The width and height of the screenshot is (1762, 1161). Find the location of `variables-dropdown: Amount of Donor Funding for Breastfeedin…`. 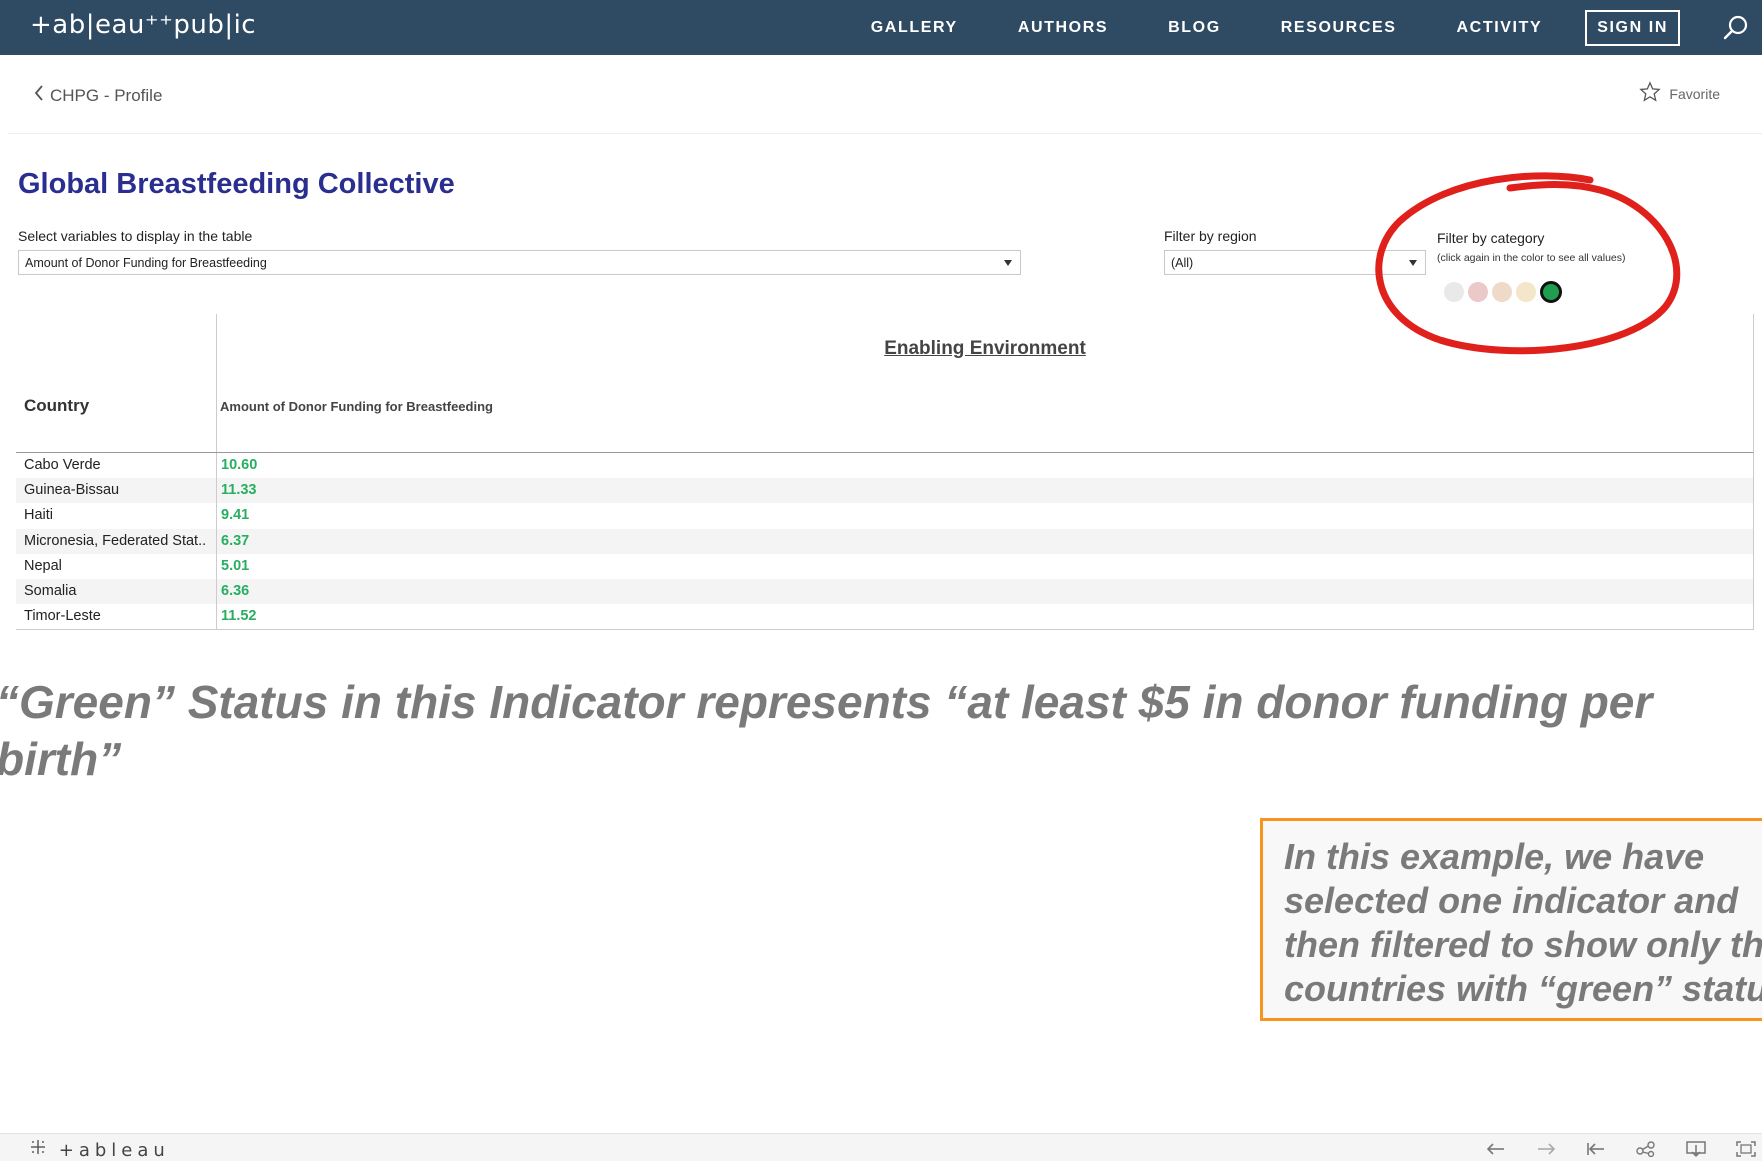

variables-dropdown: Amount of Donor Funding for Breastfeedin… is located at coordinates (519, 262).